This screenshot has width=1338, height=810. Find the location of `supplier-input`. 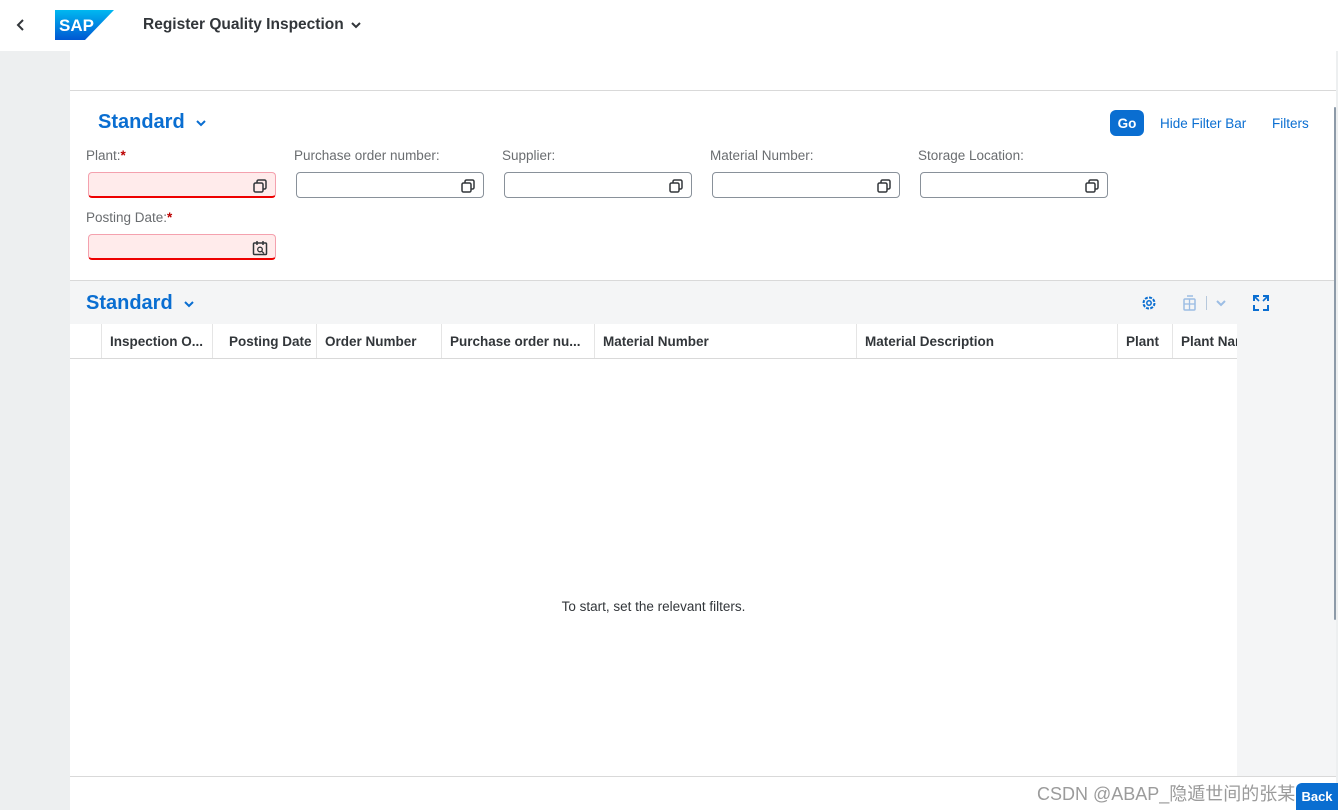

supplier-input is located at coordinates (598, 185).